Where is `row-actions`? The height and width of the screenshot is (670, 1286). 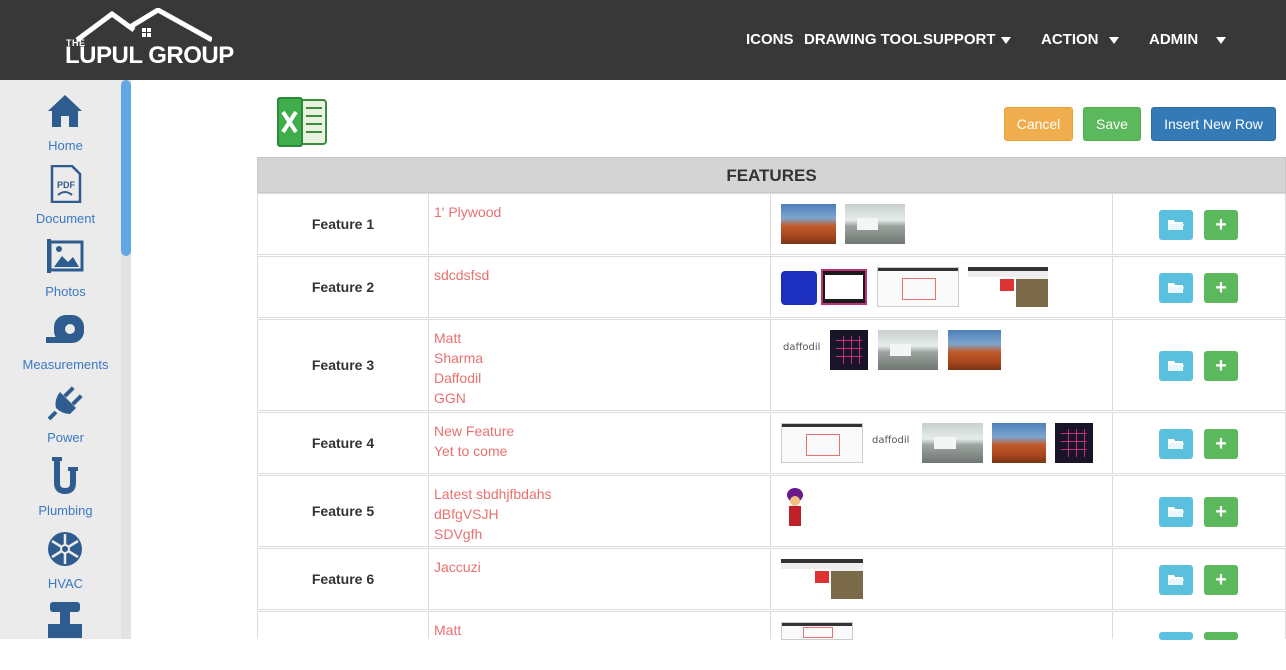
row-actions is located at coordinates (1199, 626).